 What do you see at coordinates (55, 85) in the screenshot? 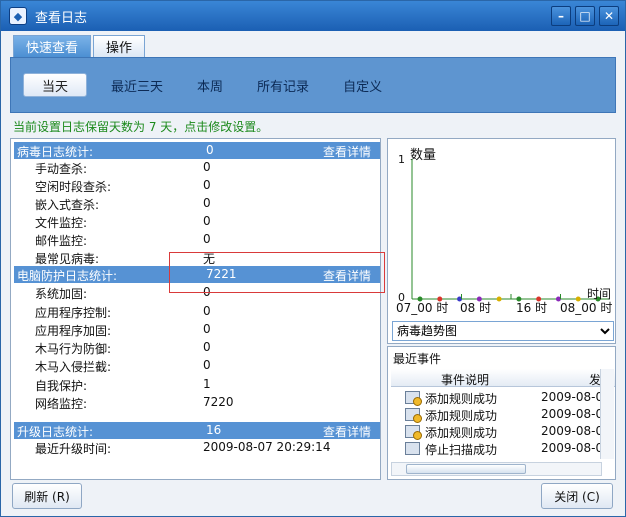
I see `filter-today: 当天` at bounding box center [55, 85].